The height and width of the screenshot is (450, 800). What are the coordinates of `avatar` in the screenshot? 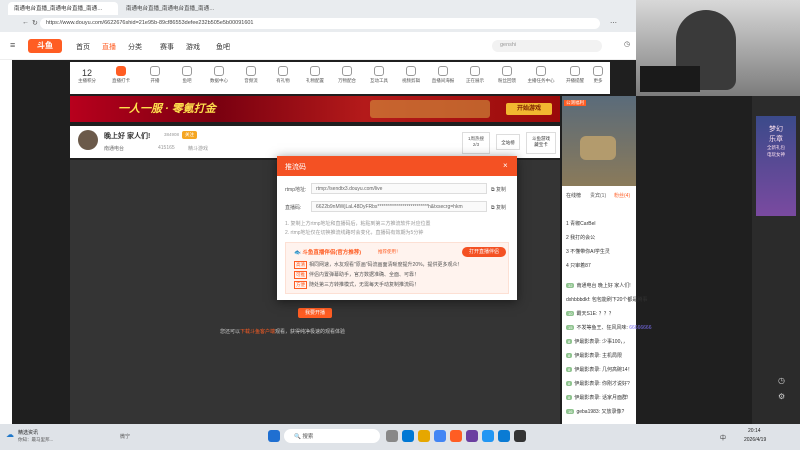 It's located at (88, 140).